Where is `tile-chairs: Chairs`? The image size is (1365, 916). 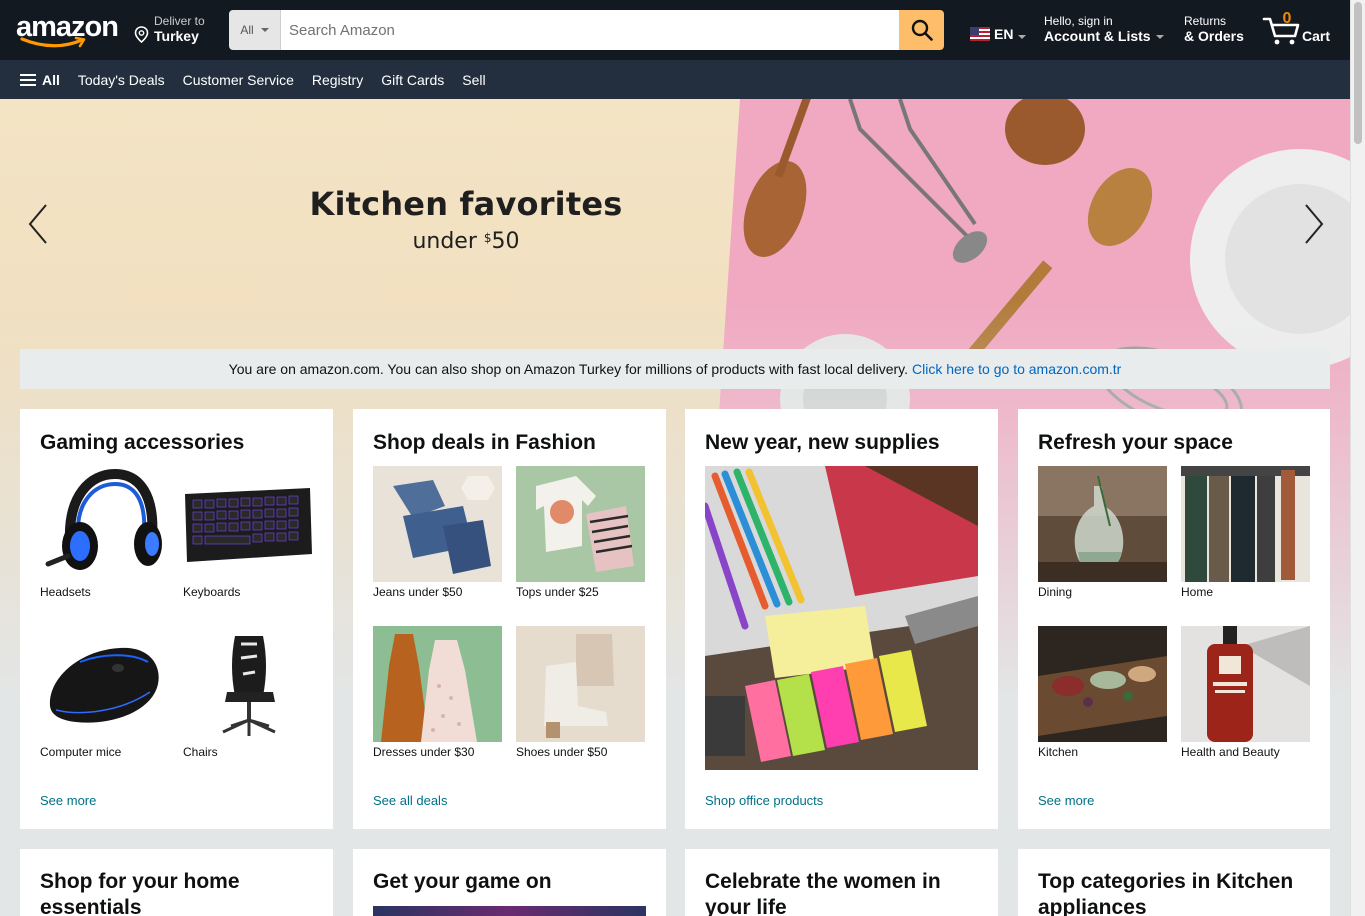
tile-chairs: Chairs is located at coordinates (247, 692).